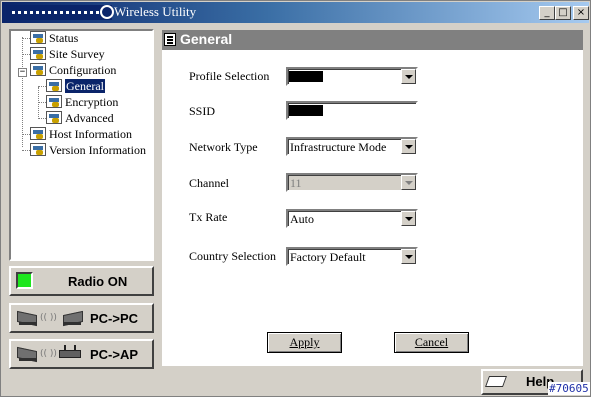 This screenshot has width=591, height=397. What do you see at coordinates (107, 12) in the screenshot?
I see `app-logo-icon` at bounding box center [107, 12].